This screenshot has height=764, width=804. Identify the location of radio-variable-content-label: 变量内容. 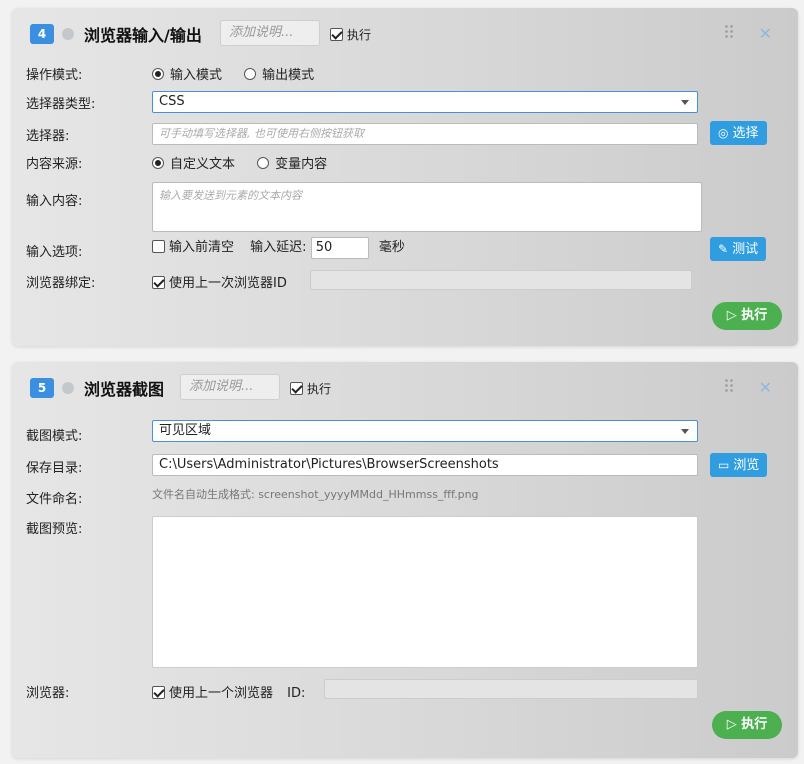
(301, 164).